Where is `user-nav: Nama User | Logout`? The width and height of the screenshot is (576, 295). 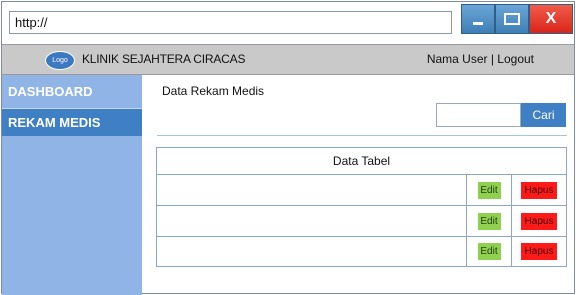
user-nav: Nama User | Logout is located at coordinates (480, 59).